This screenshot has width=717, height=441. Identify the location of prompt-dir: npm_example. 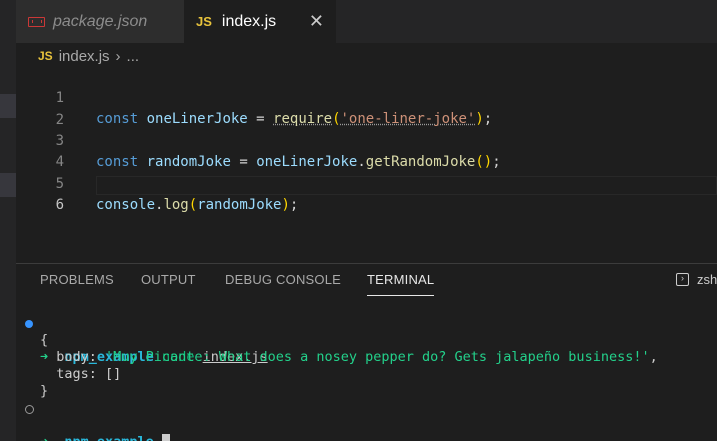
(108, 437).